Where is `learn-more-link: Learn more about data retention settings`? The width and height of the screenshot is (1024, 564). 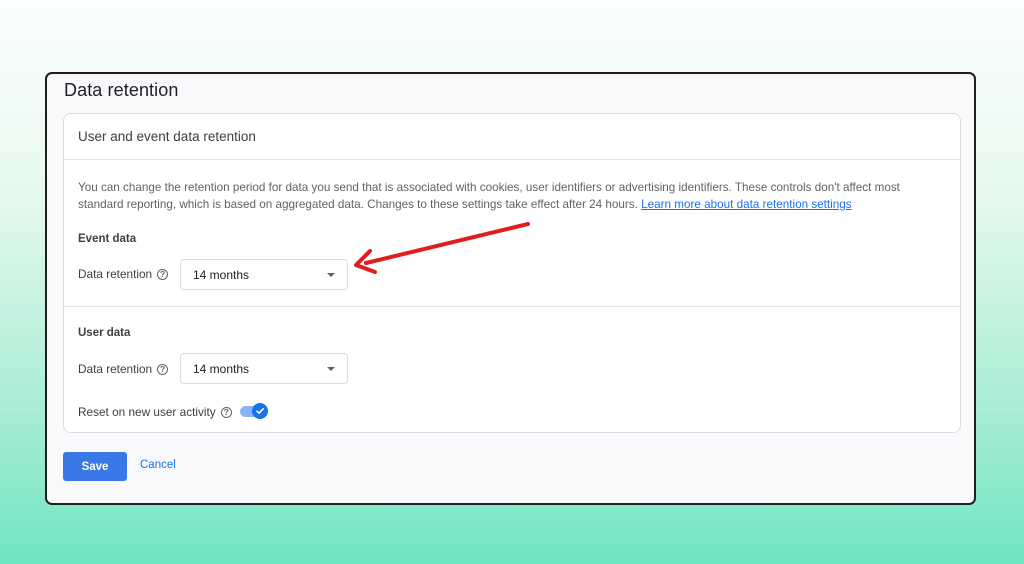 learn-more-link: Learn more about data retention settings is located at coordinates (746, 204).